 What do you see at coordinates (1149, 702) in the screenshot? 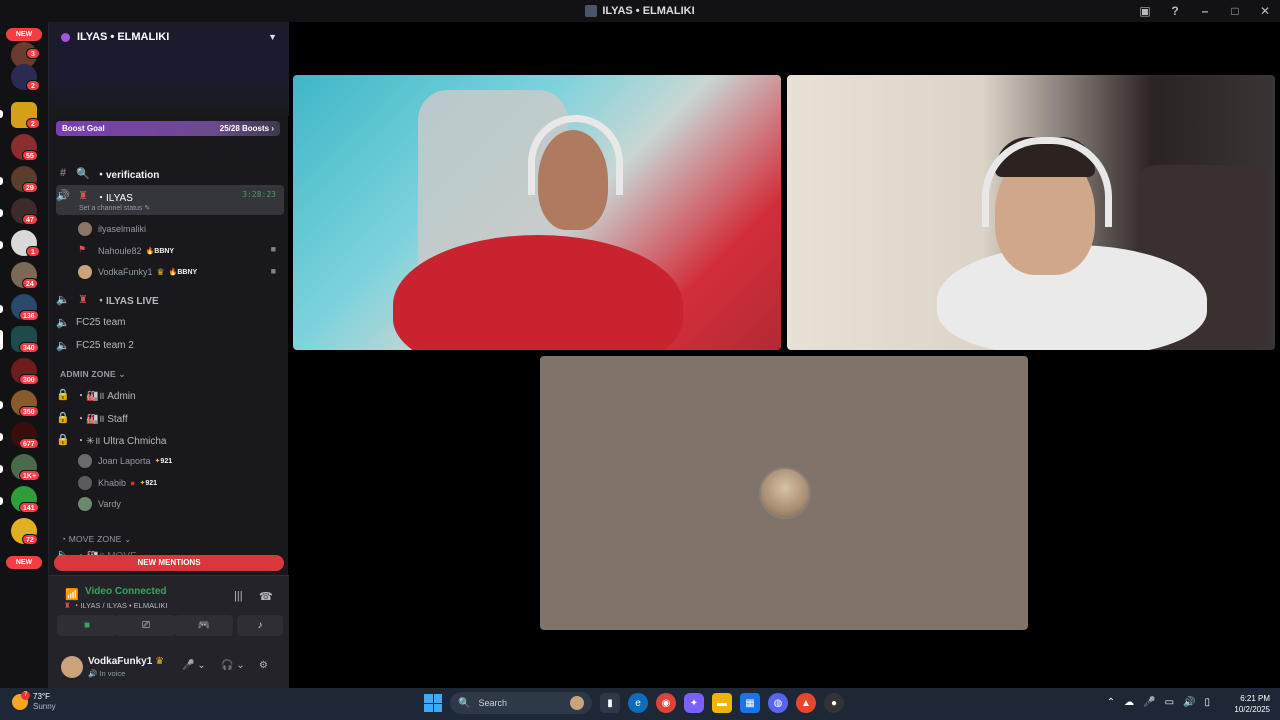
I see `microphone-icon: 🎤` at bounding box center [1149, 702].